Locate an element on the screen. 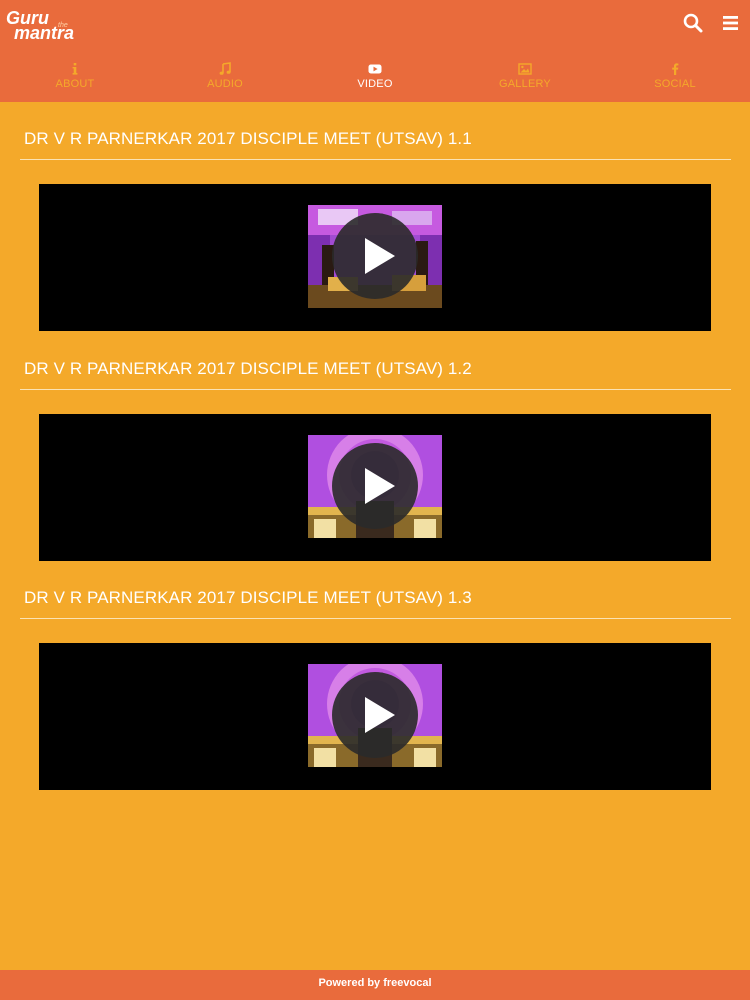  tab-gallery-label: GALLERY is located at coordinates (525, 84).